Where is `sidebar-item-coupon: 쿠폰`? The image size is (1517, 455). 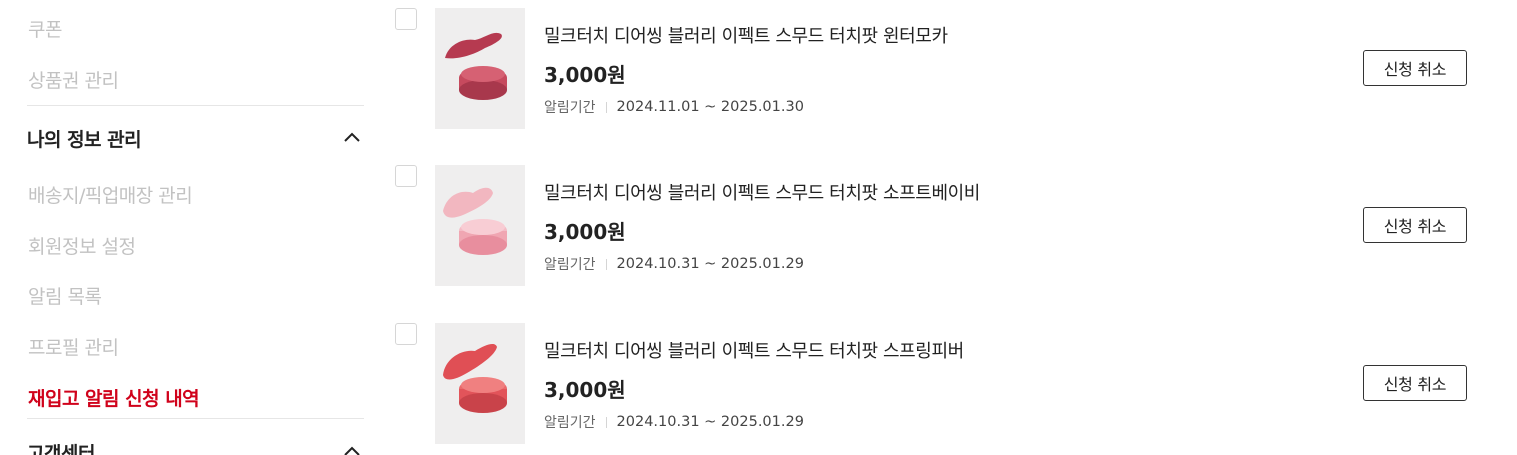
sidebar-item-coupon: 쿠폰 is located at coordinates (45, 28).